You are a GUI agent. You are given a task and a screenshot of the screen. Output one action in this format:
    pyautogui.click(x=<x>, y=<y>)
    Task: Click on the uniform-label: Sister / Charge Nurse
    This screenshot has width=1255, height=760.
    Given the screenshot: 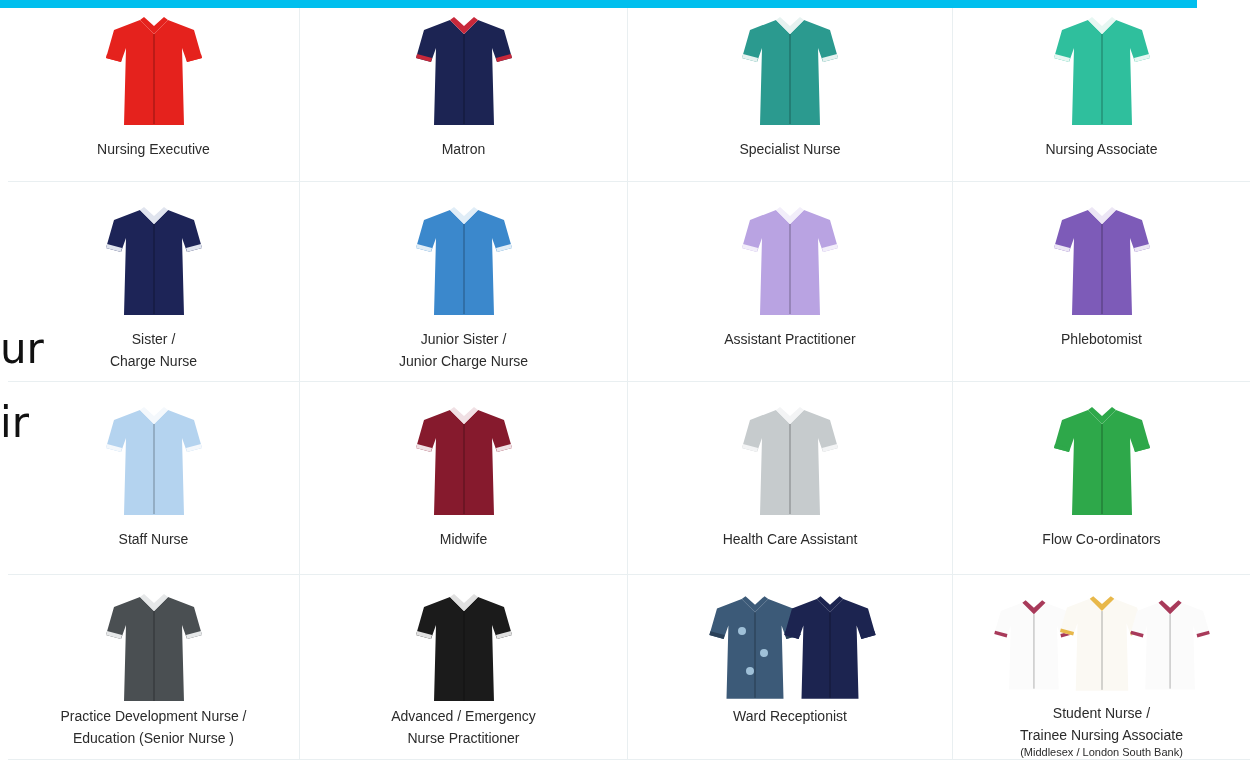 What is the action you would take?
    pyautogui.click(x=153, y=350)
    